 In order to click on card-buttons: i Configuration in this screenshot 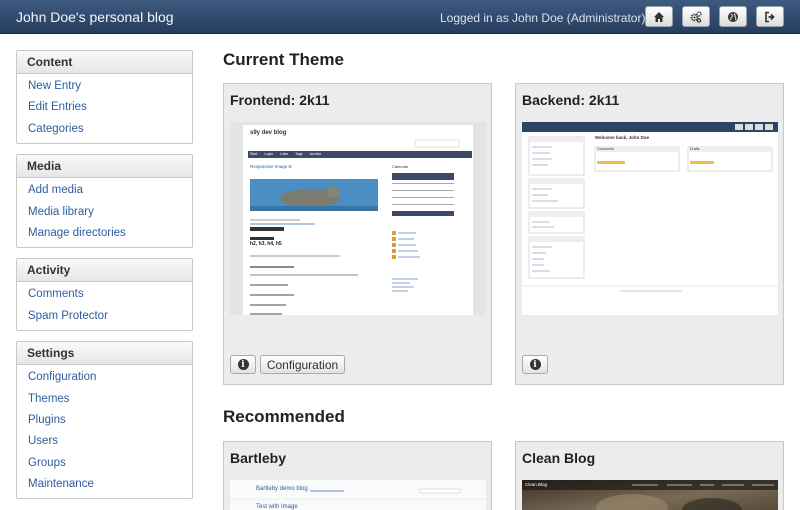, I will do `click(287, 364)`.